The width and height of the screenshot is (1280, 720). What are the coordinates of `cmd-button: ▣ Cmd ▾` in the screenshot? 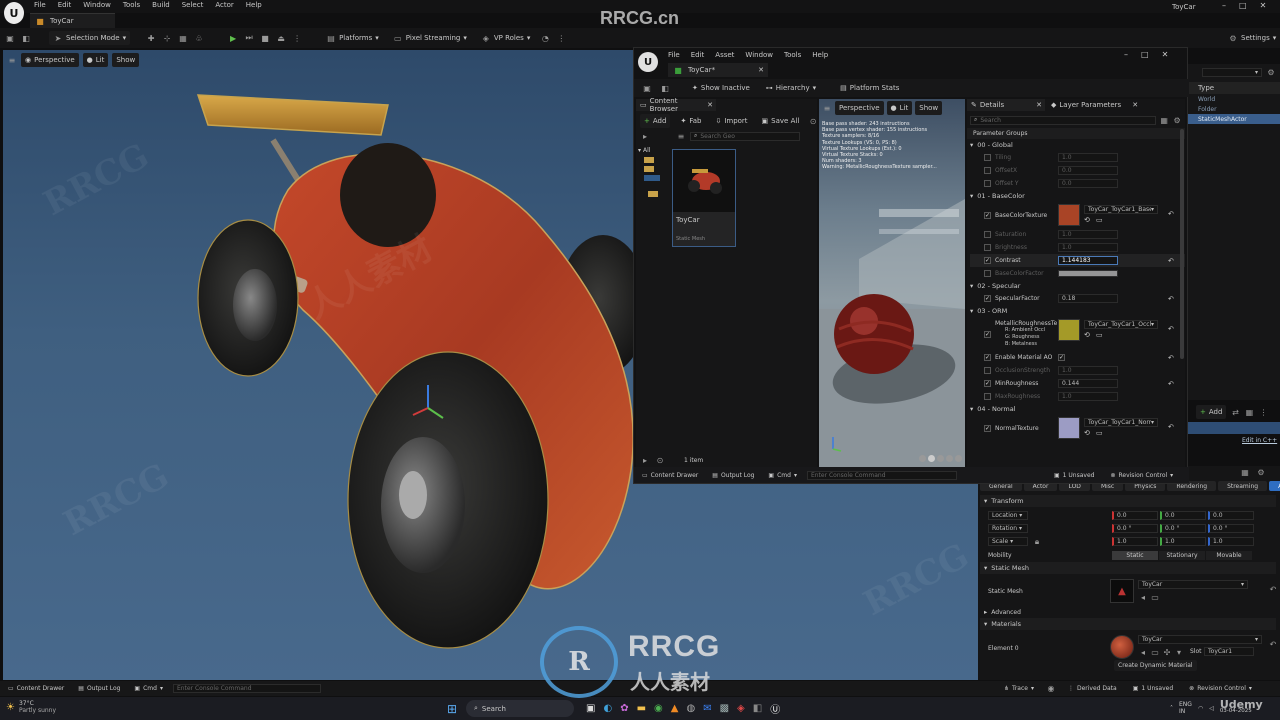 It's located at (148, 689).